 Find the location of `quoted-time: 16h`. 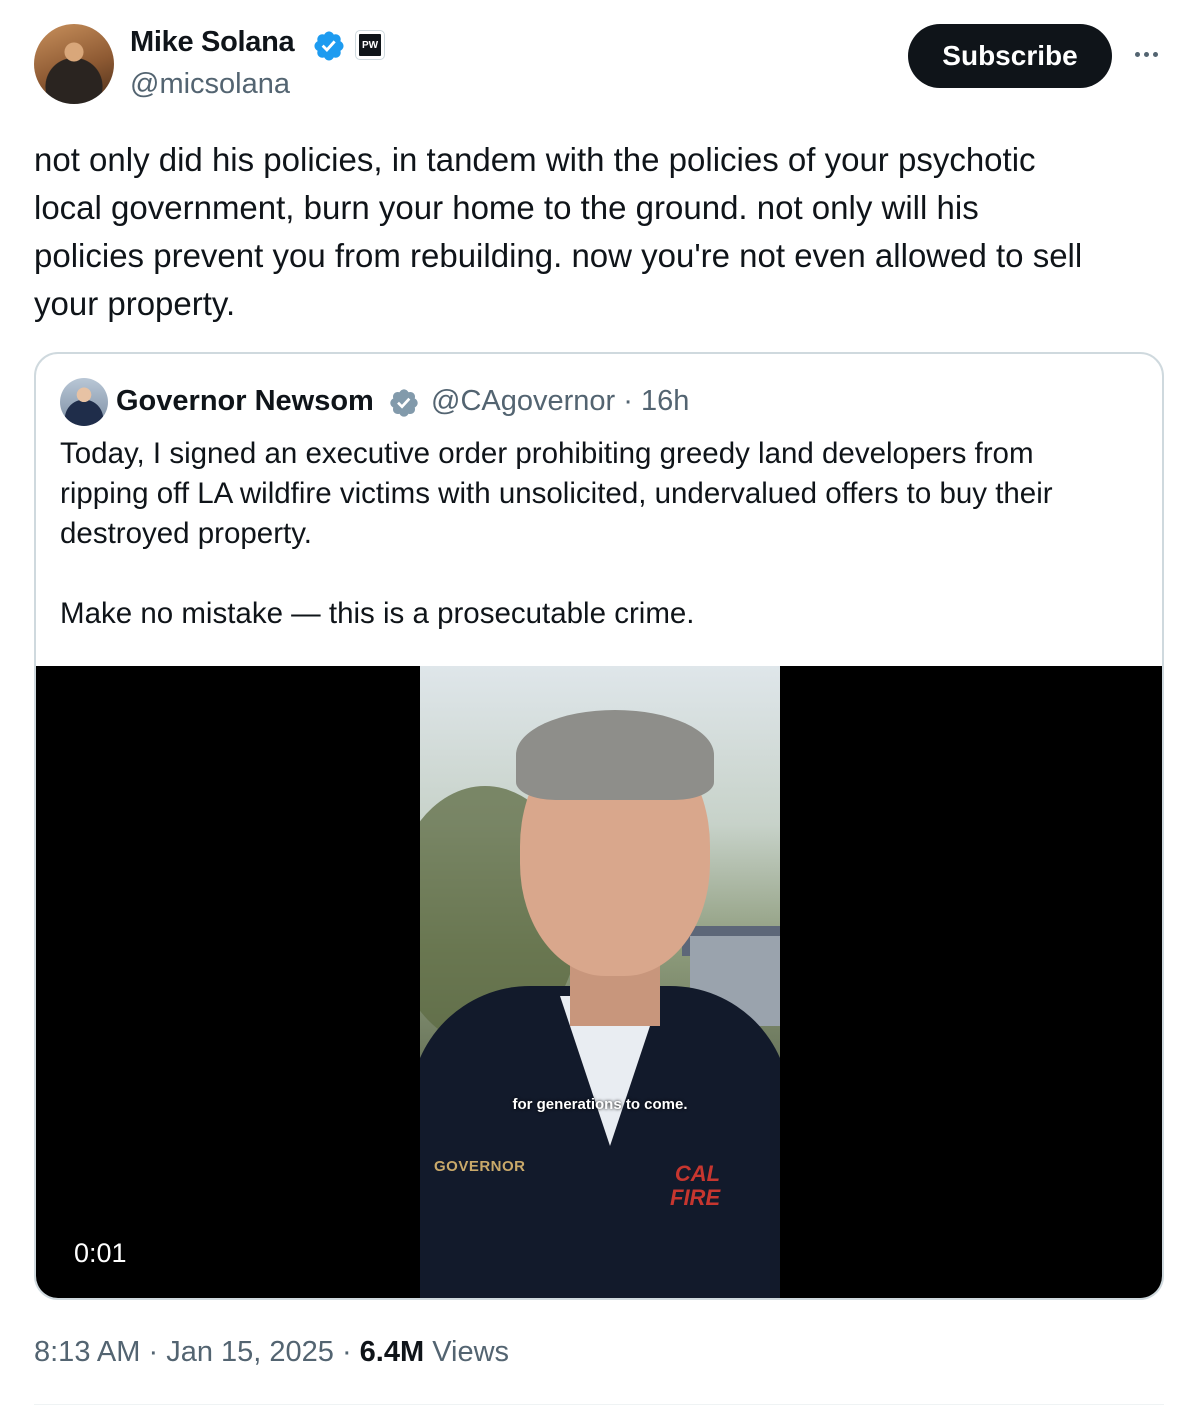

quoted-time: 16h is located at coordinates (665, 401).